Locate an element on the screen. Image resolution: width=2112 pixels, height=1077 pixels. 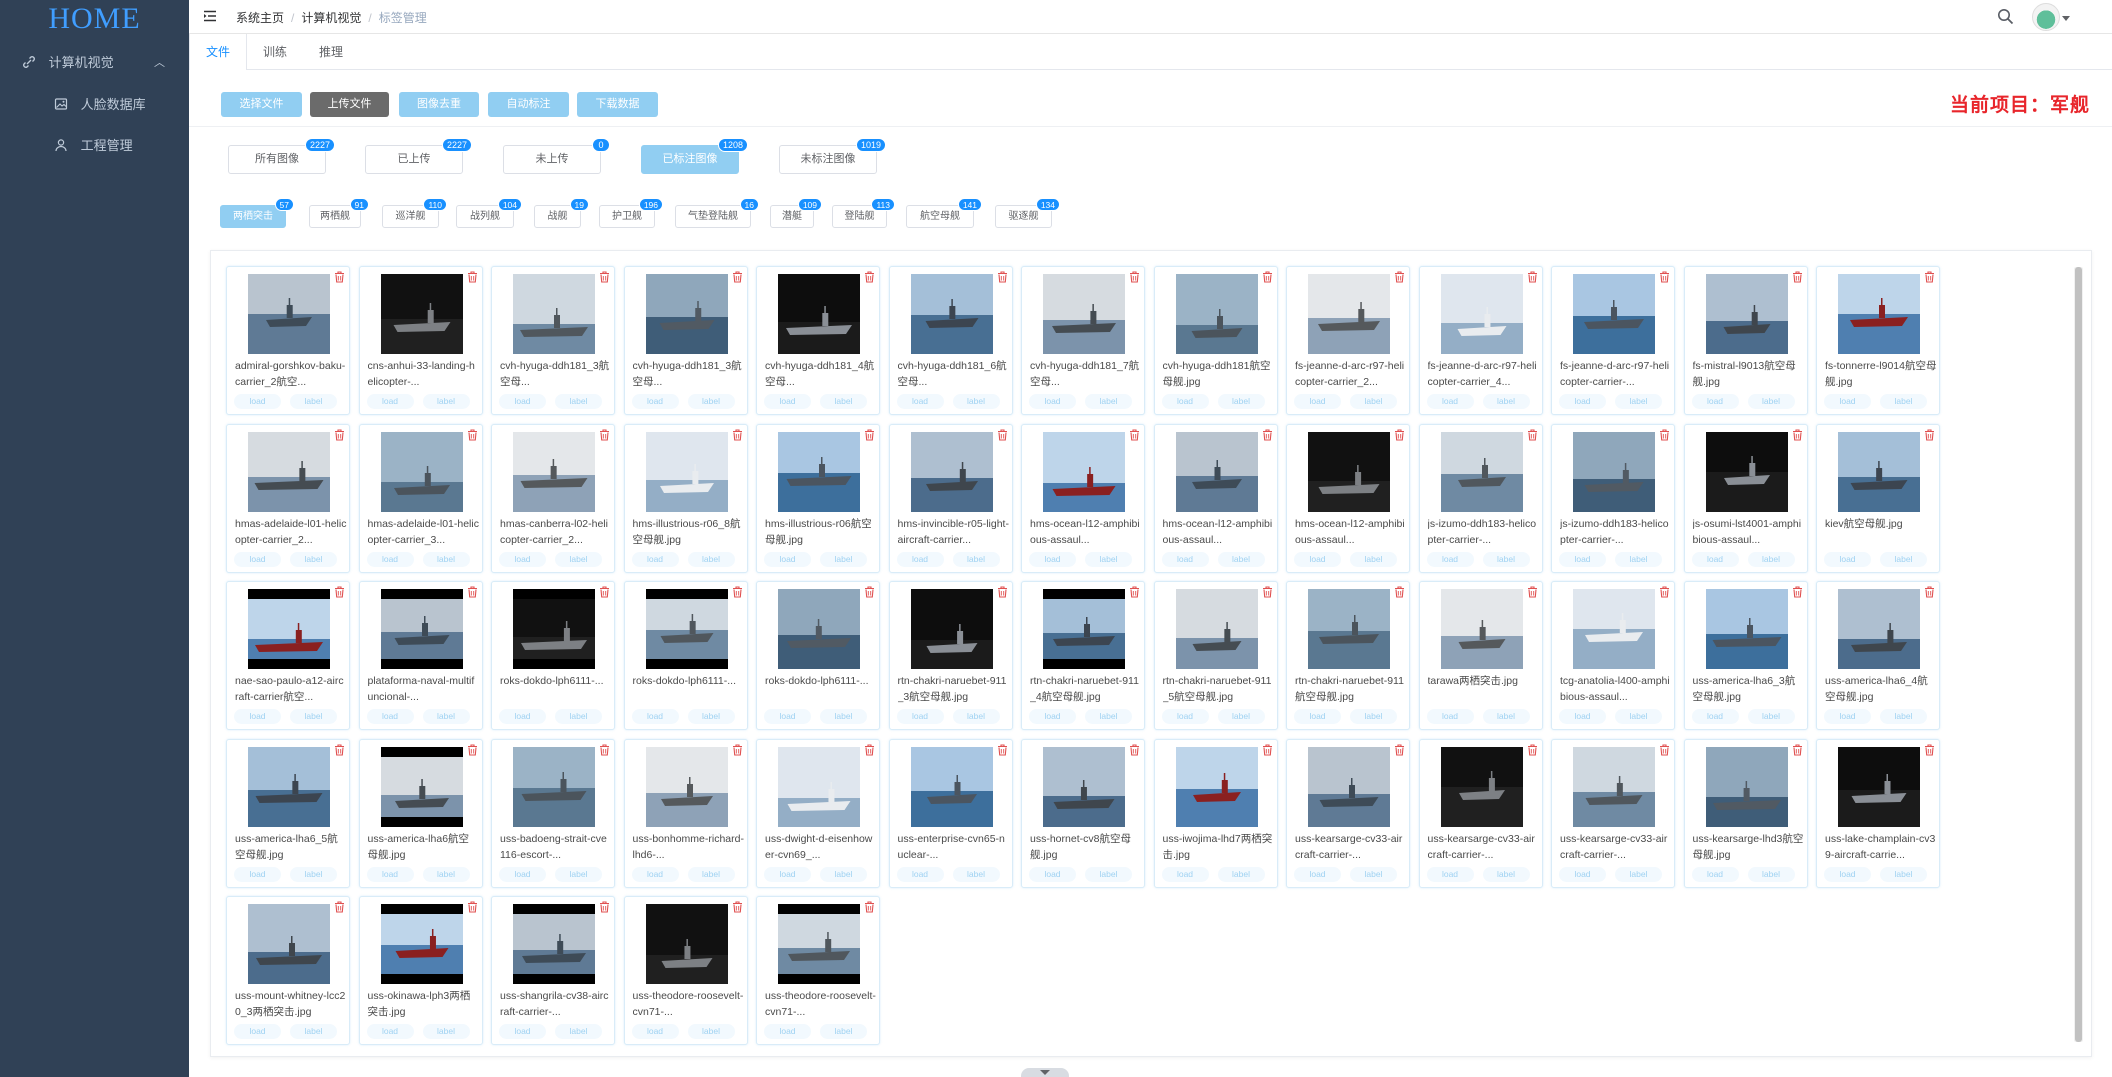
sidebar-item-project-management: 工程管理 is located at coordinates (94, 145).